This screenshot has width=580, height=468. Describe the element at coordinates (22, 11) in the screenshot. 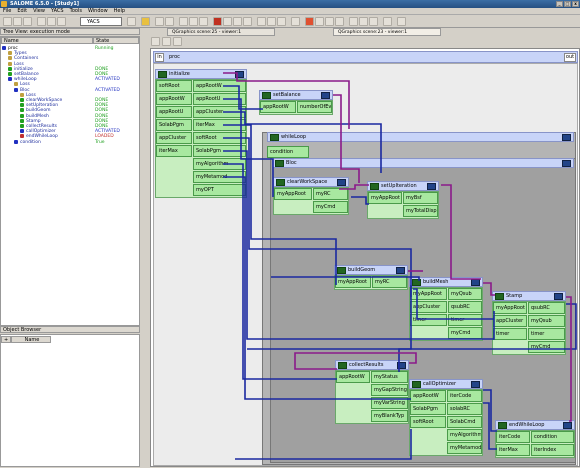

I see `menu-edit: Edit` at that location.